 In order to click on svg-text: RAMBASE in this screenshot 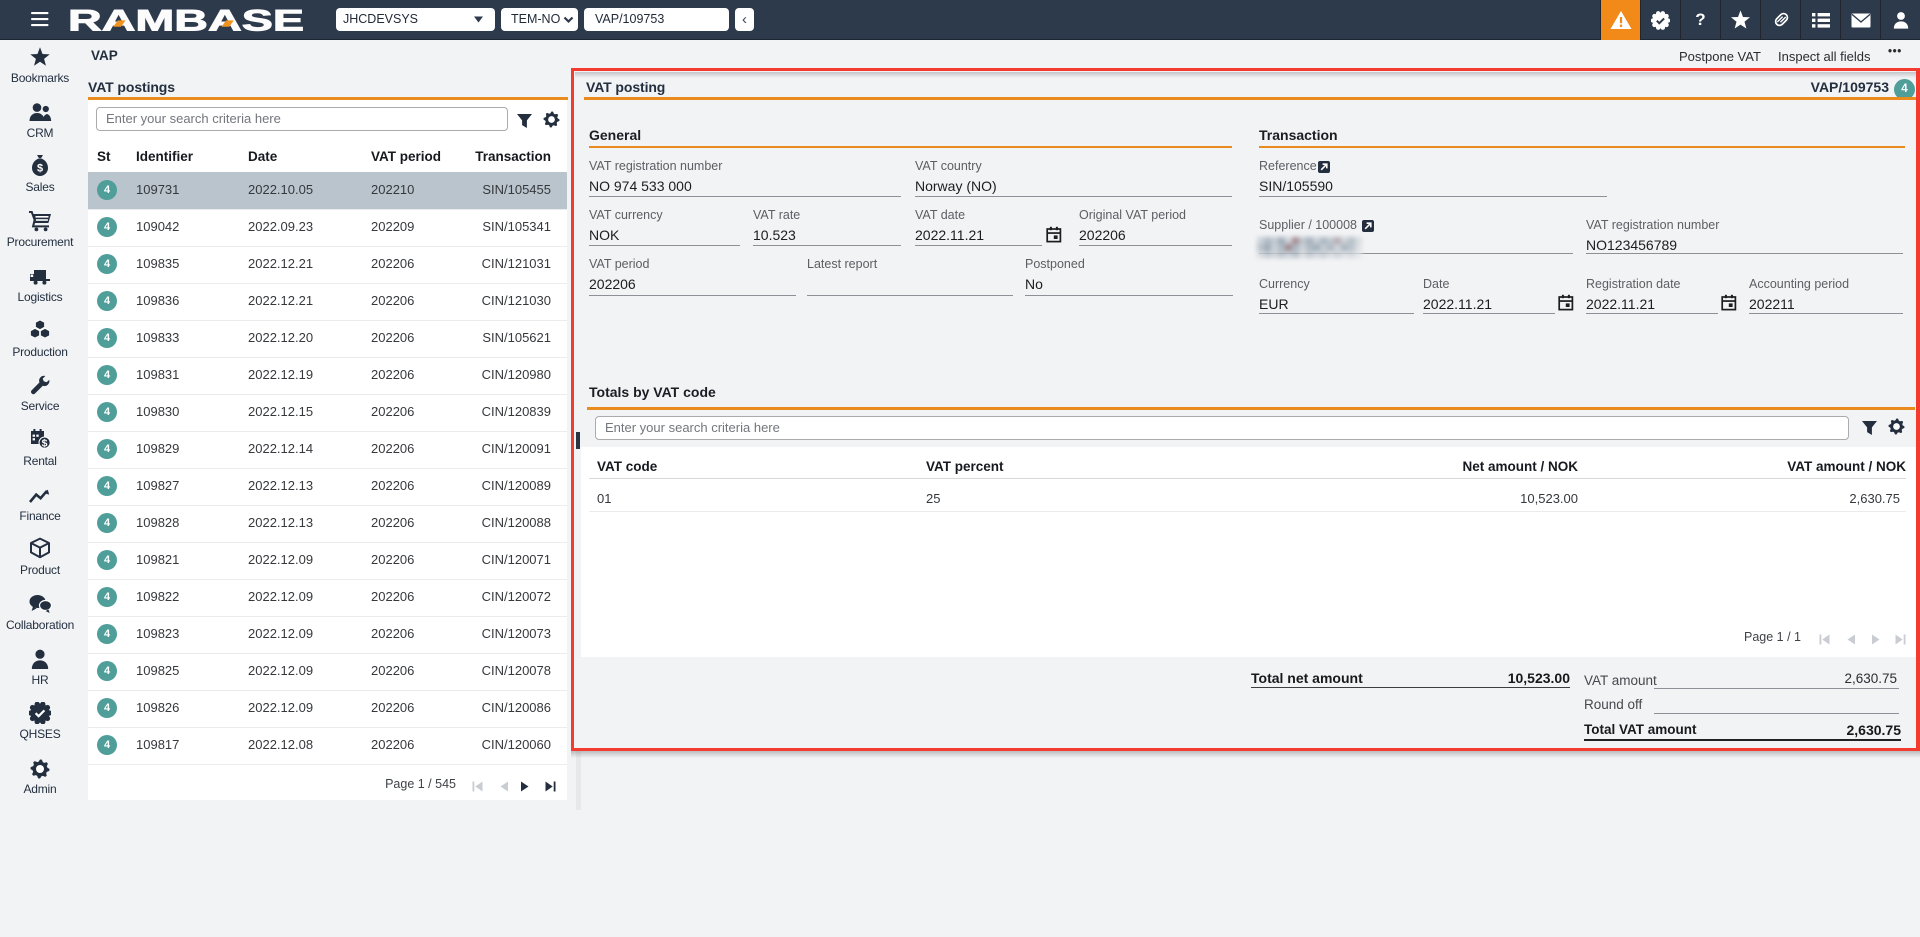, I will do `click(186, 21)`.